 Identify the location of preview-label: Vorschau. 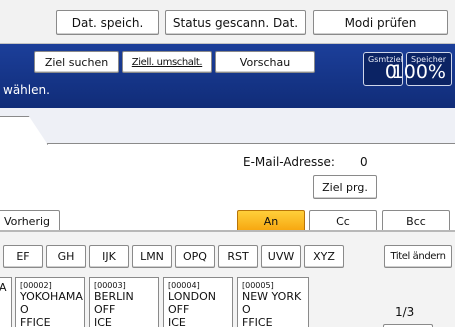
(265, 62).